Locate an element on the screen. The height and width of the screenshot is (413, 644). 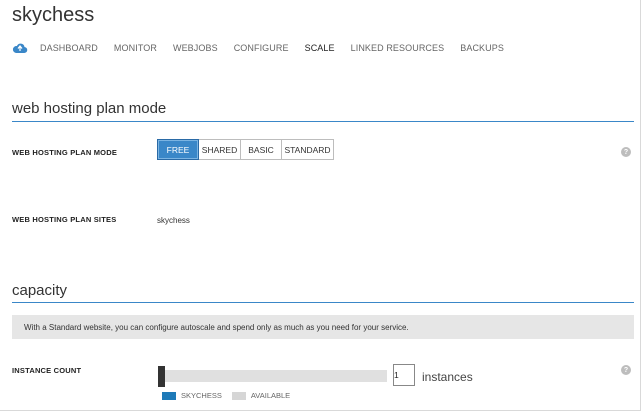
legend-label-skychess: SKYCHESS is located at coordinates (201, 395).